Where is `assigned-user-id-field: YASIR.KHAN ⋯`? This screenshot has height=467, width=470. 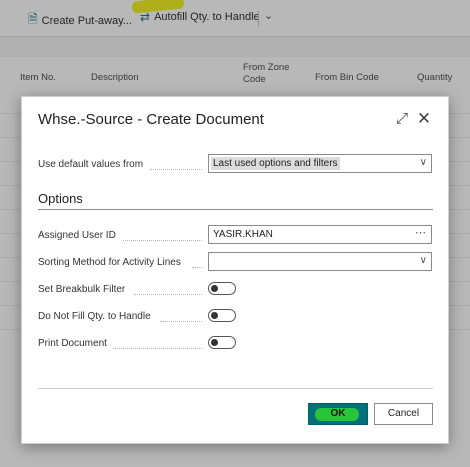 assigned-user-id-field: YASIR.KHAN ⋯ is located at coordinates (320, 234).